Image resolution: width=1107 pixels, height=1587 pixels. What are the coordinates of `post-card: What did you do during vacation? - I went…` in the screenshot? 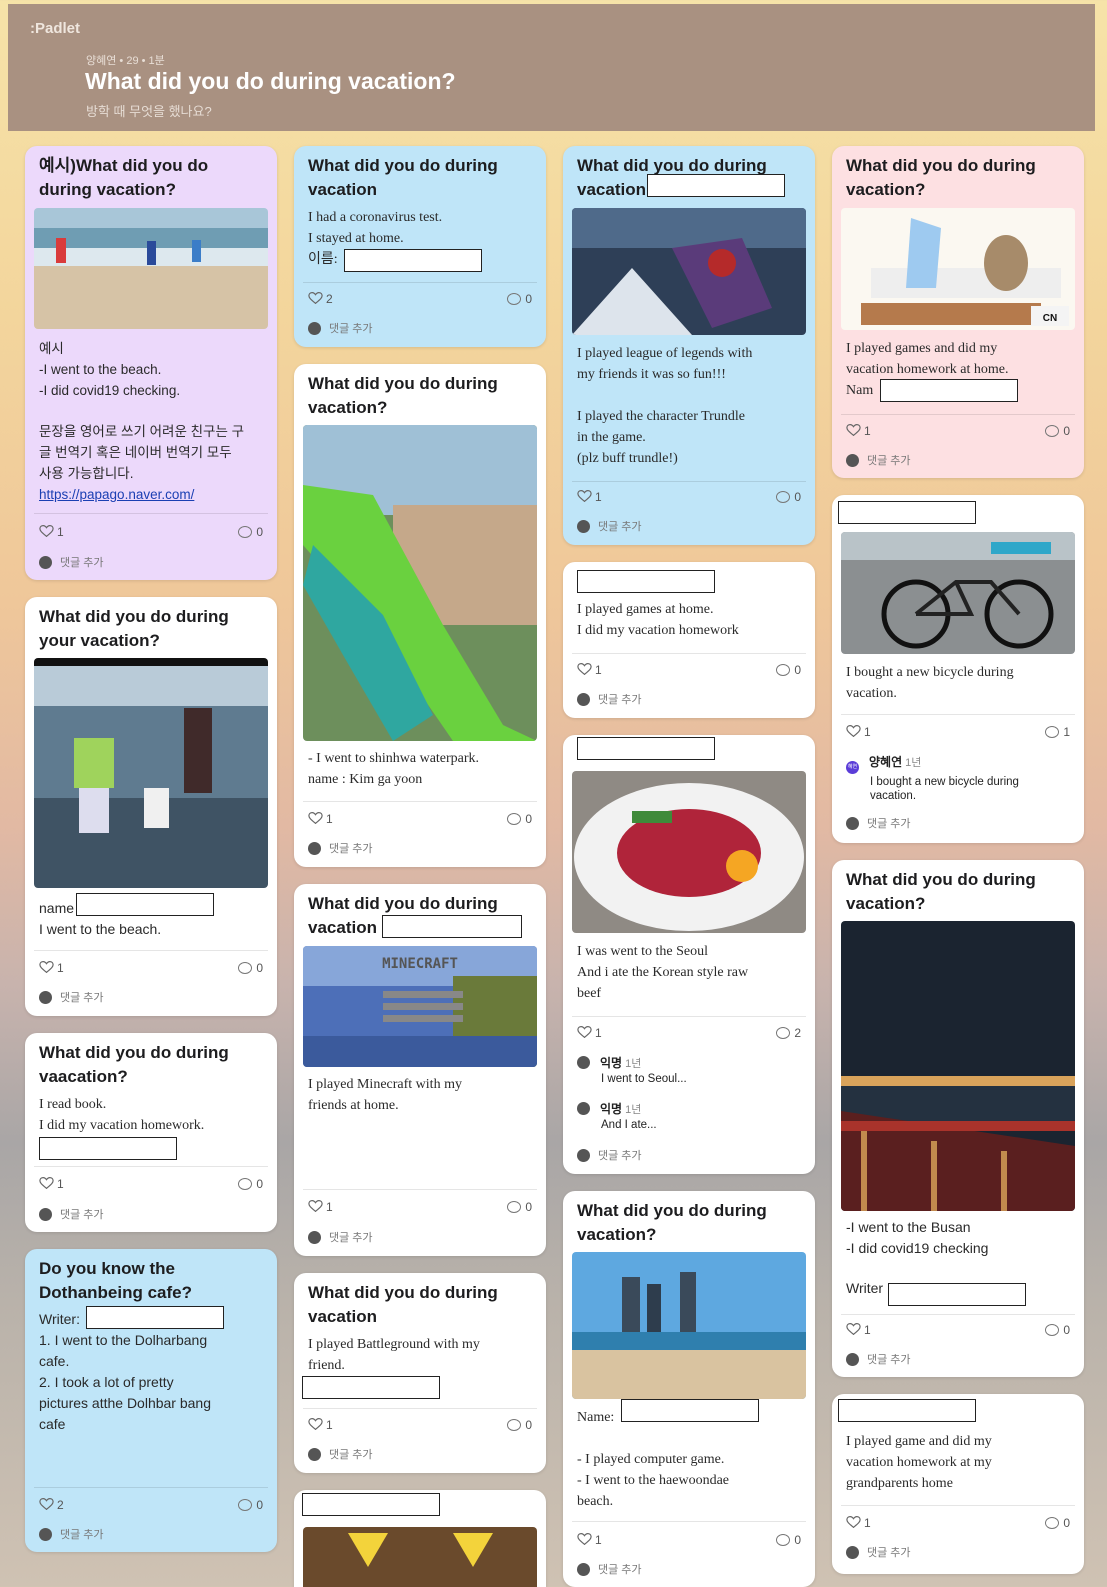 It's located at (420, 615).